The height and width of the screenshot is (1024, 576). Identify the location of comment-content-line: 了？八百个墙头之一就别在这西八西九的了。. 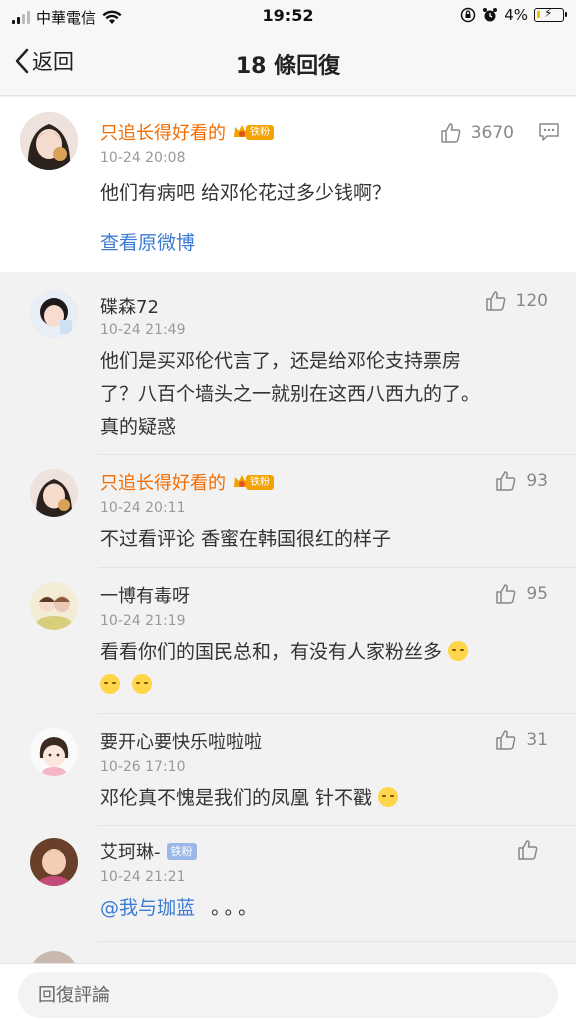
(290, 394).